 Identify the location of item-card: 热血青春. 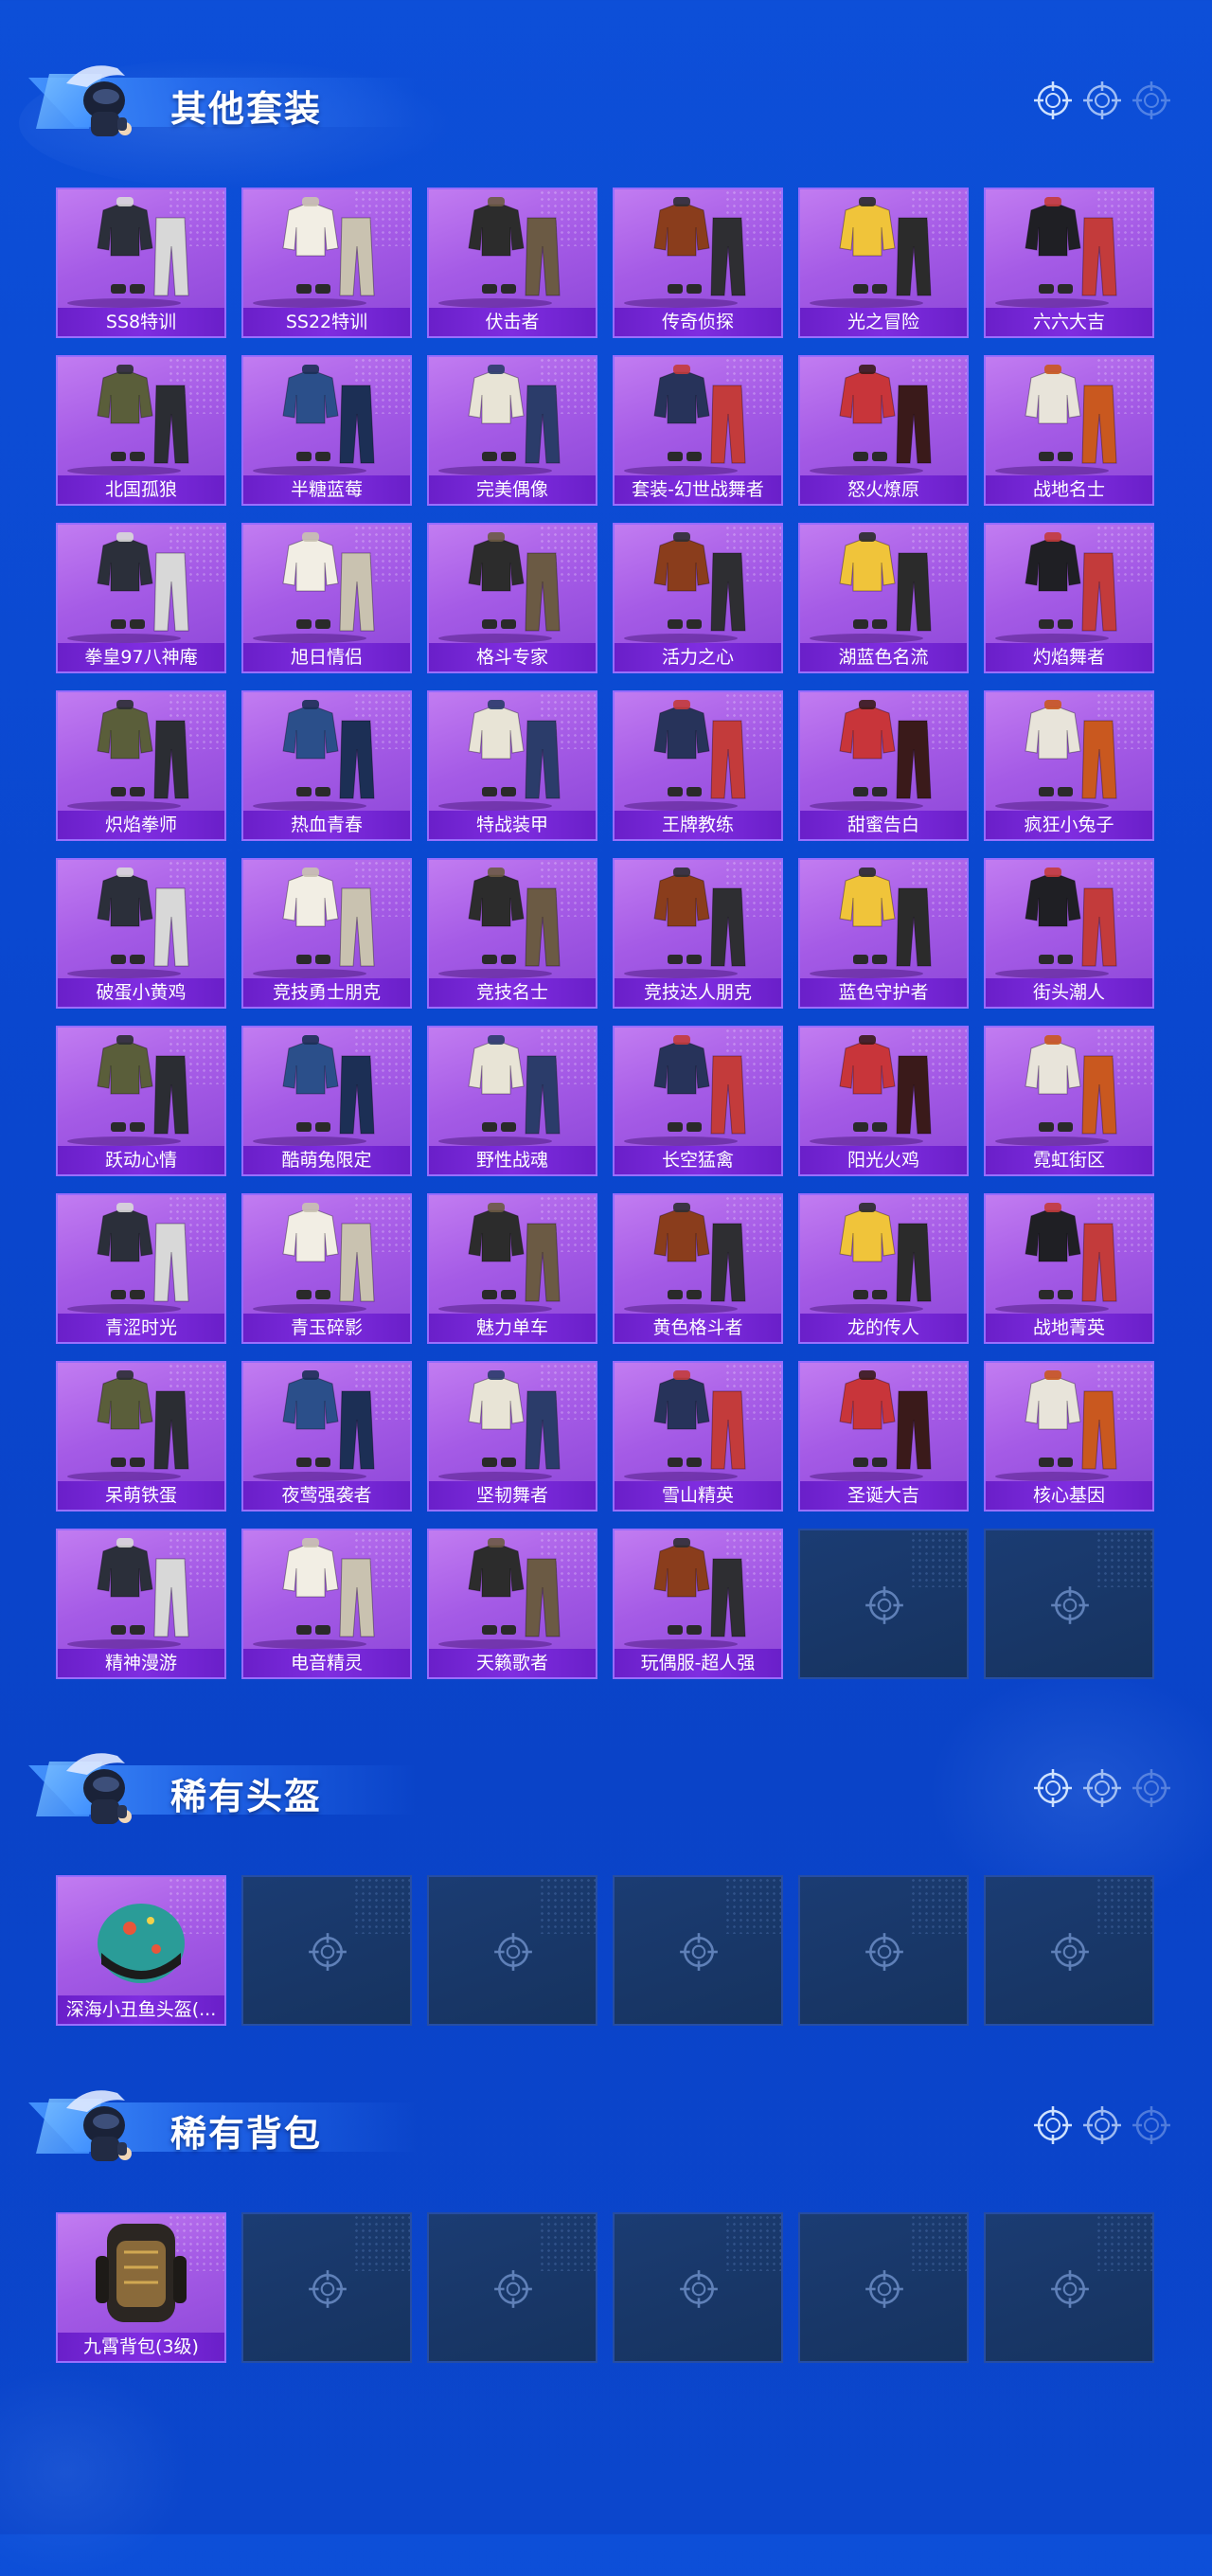
(326, 765).